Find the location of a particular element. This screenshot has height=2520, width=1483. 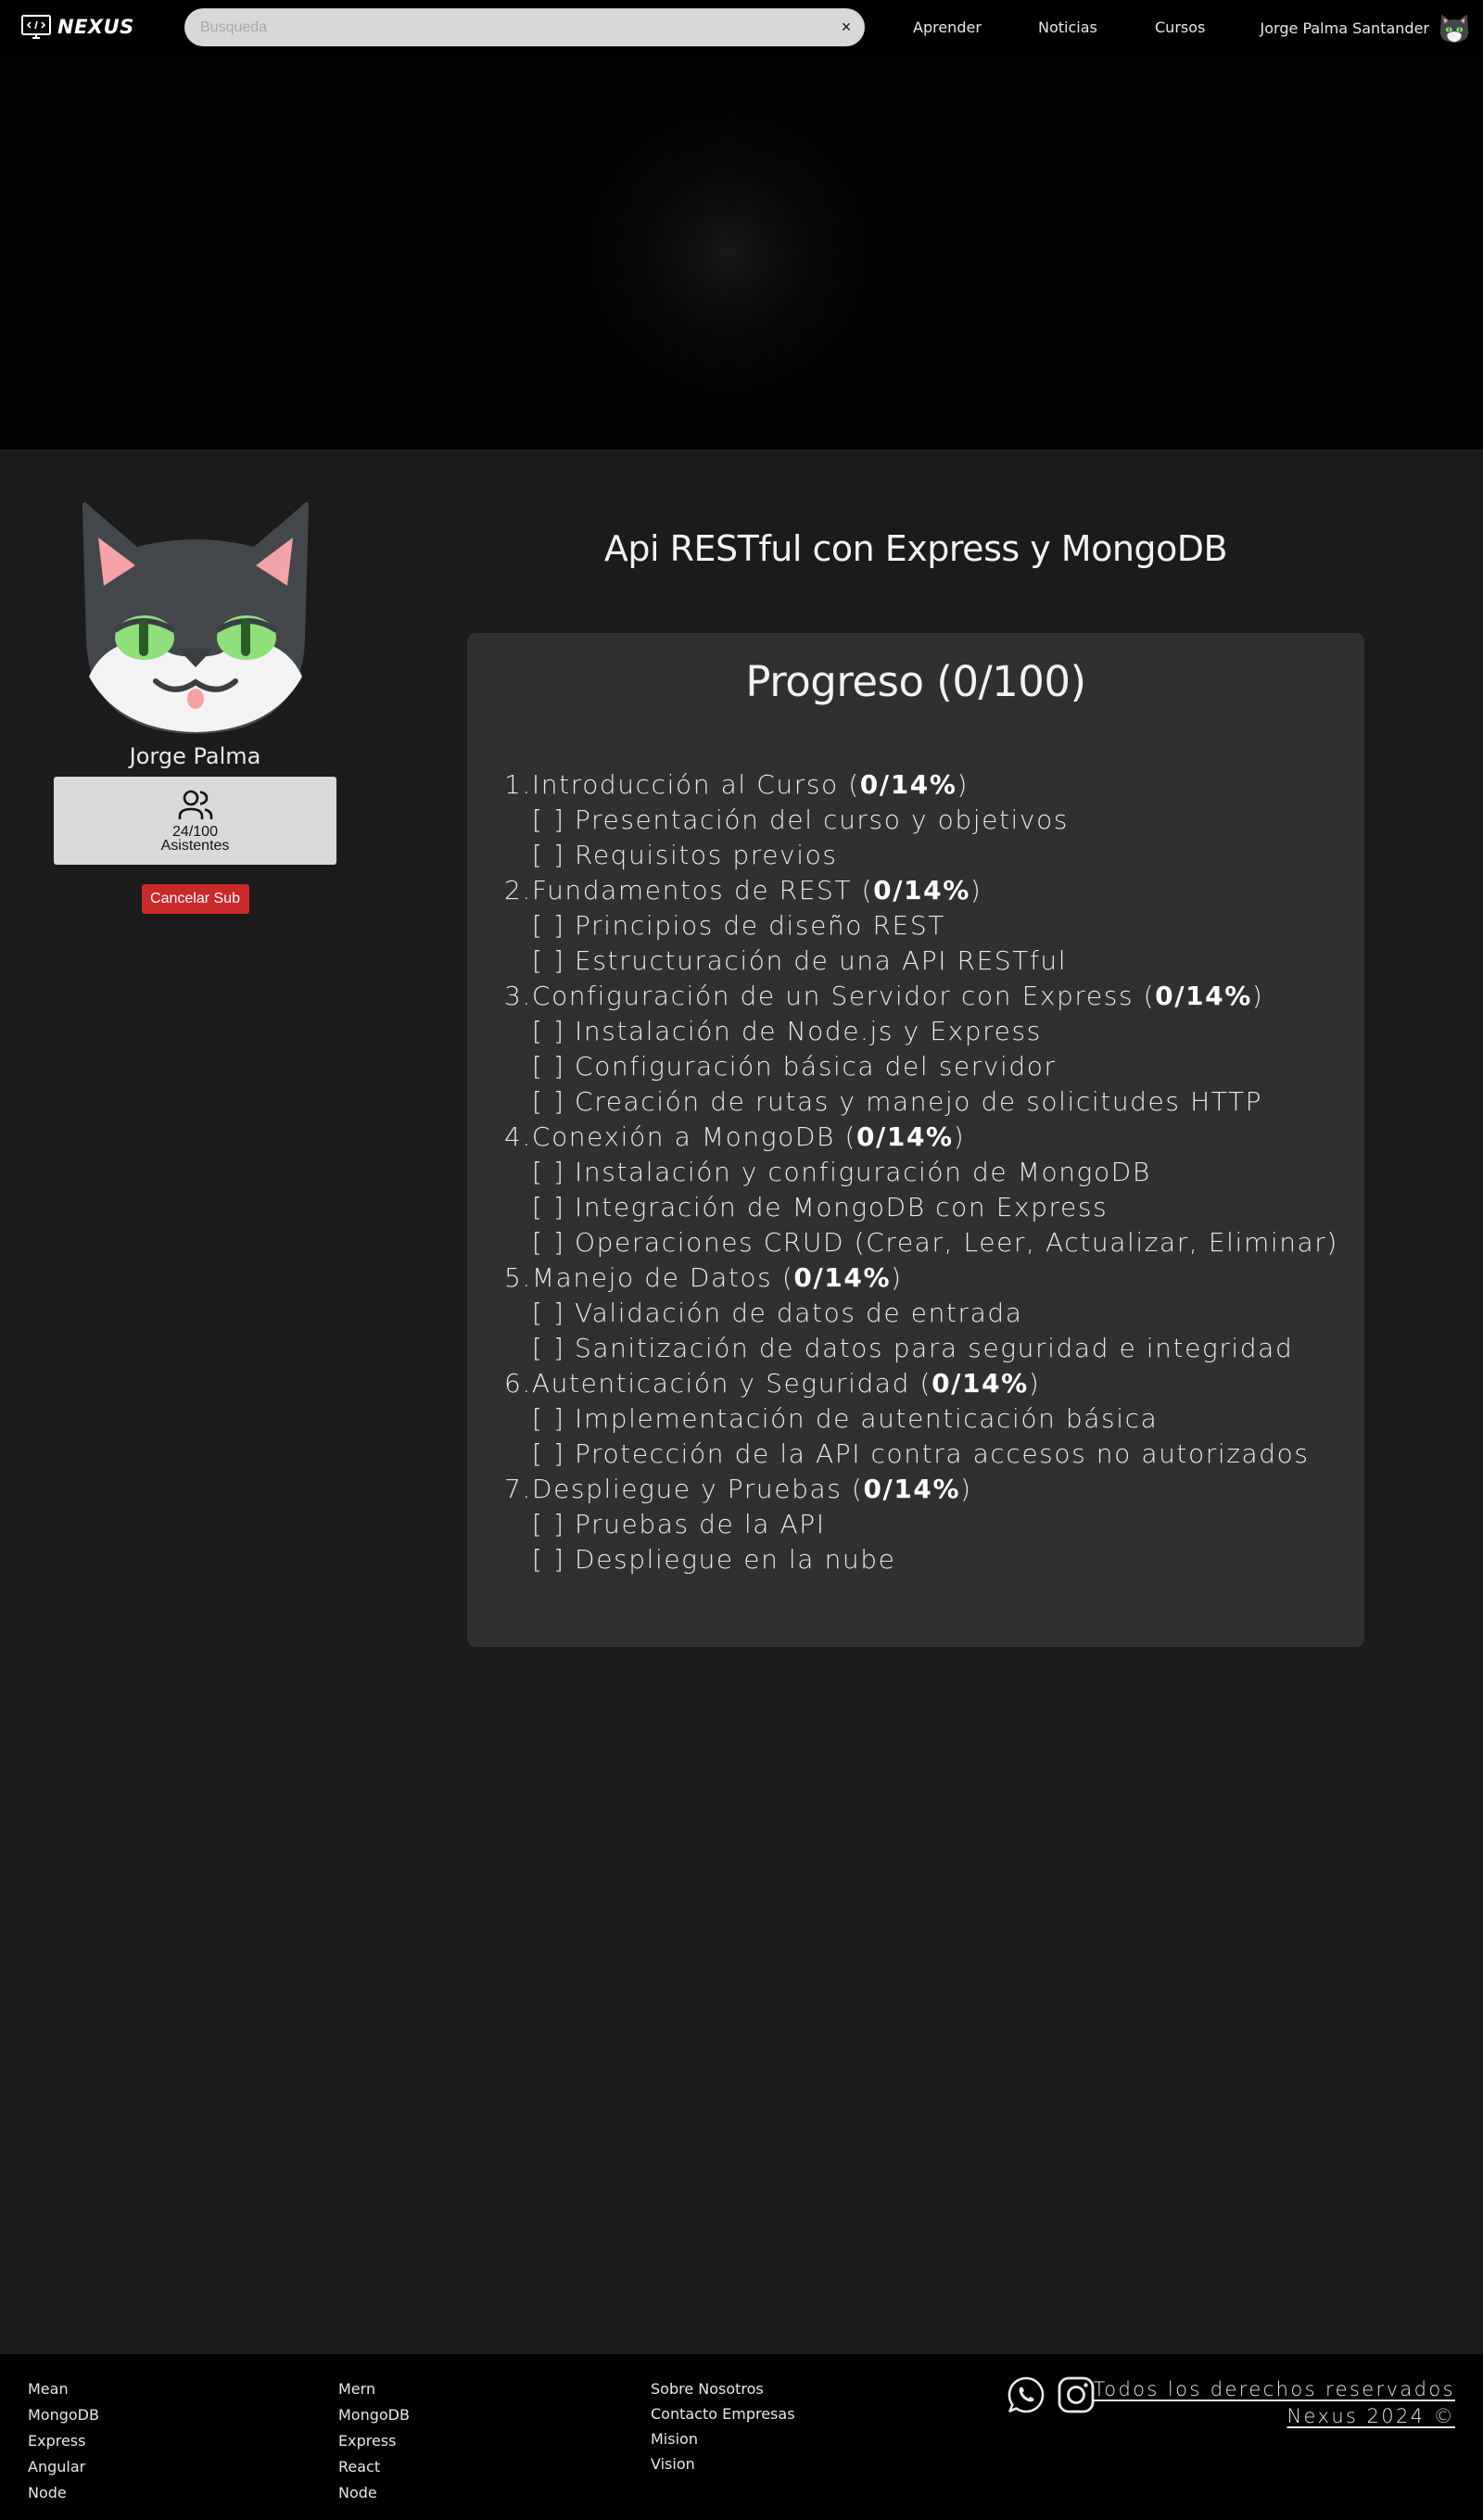

topic-item: [ ] Requisitos previos is located at coordinates (915, 855).